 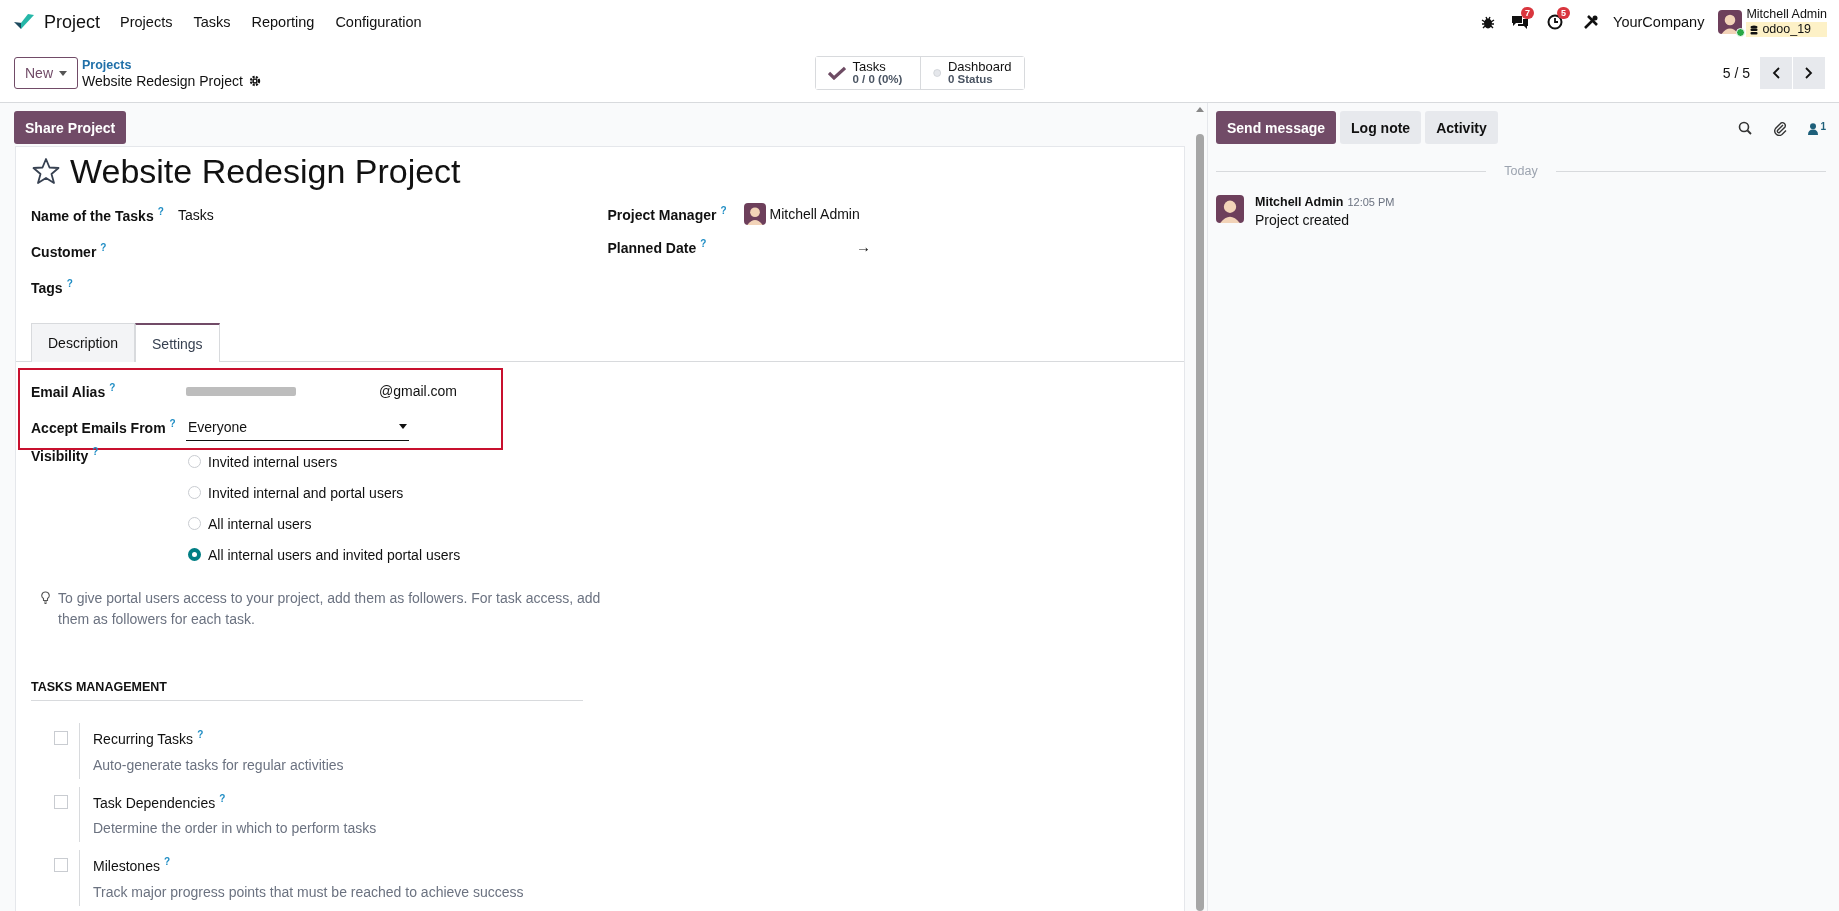 What do you see at coordinates (171, 65) in the screenshot?
I see `breadcrumb-link: Projects` at bounding box center [171, 65].